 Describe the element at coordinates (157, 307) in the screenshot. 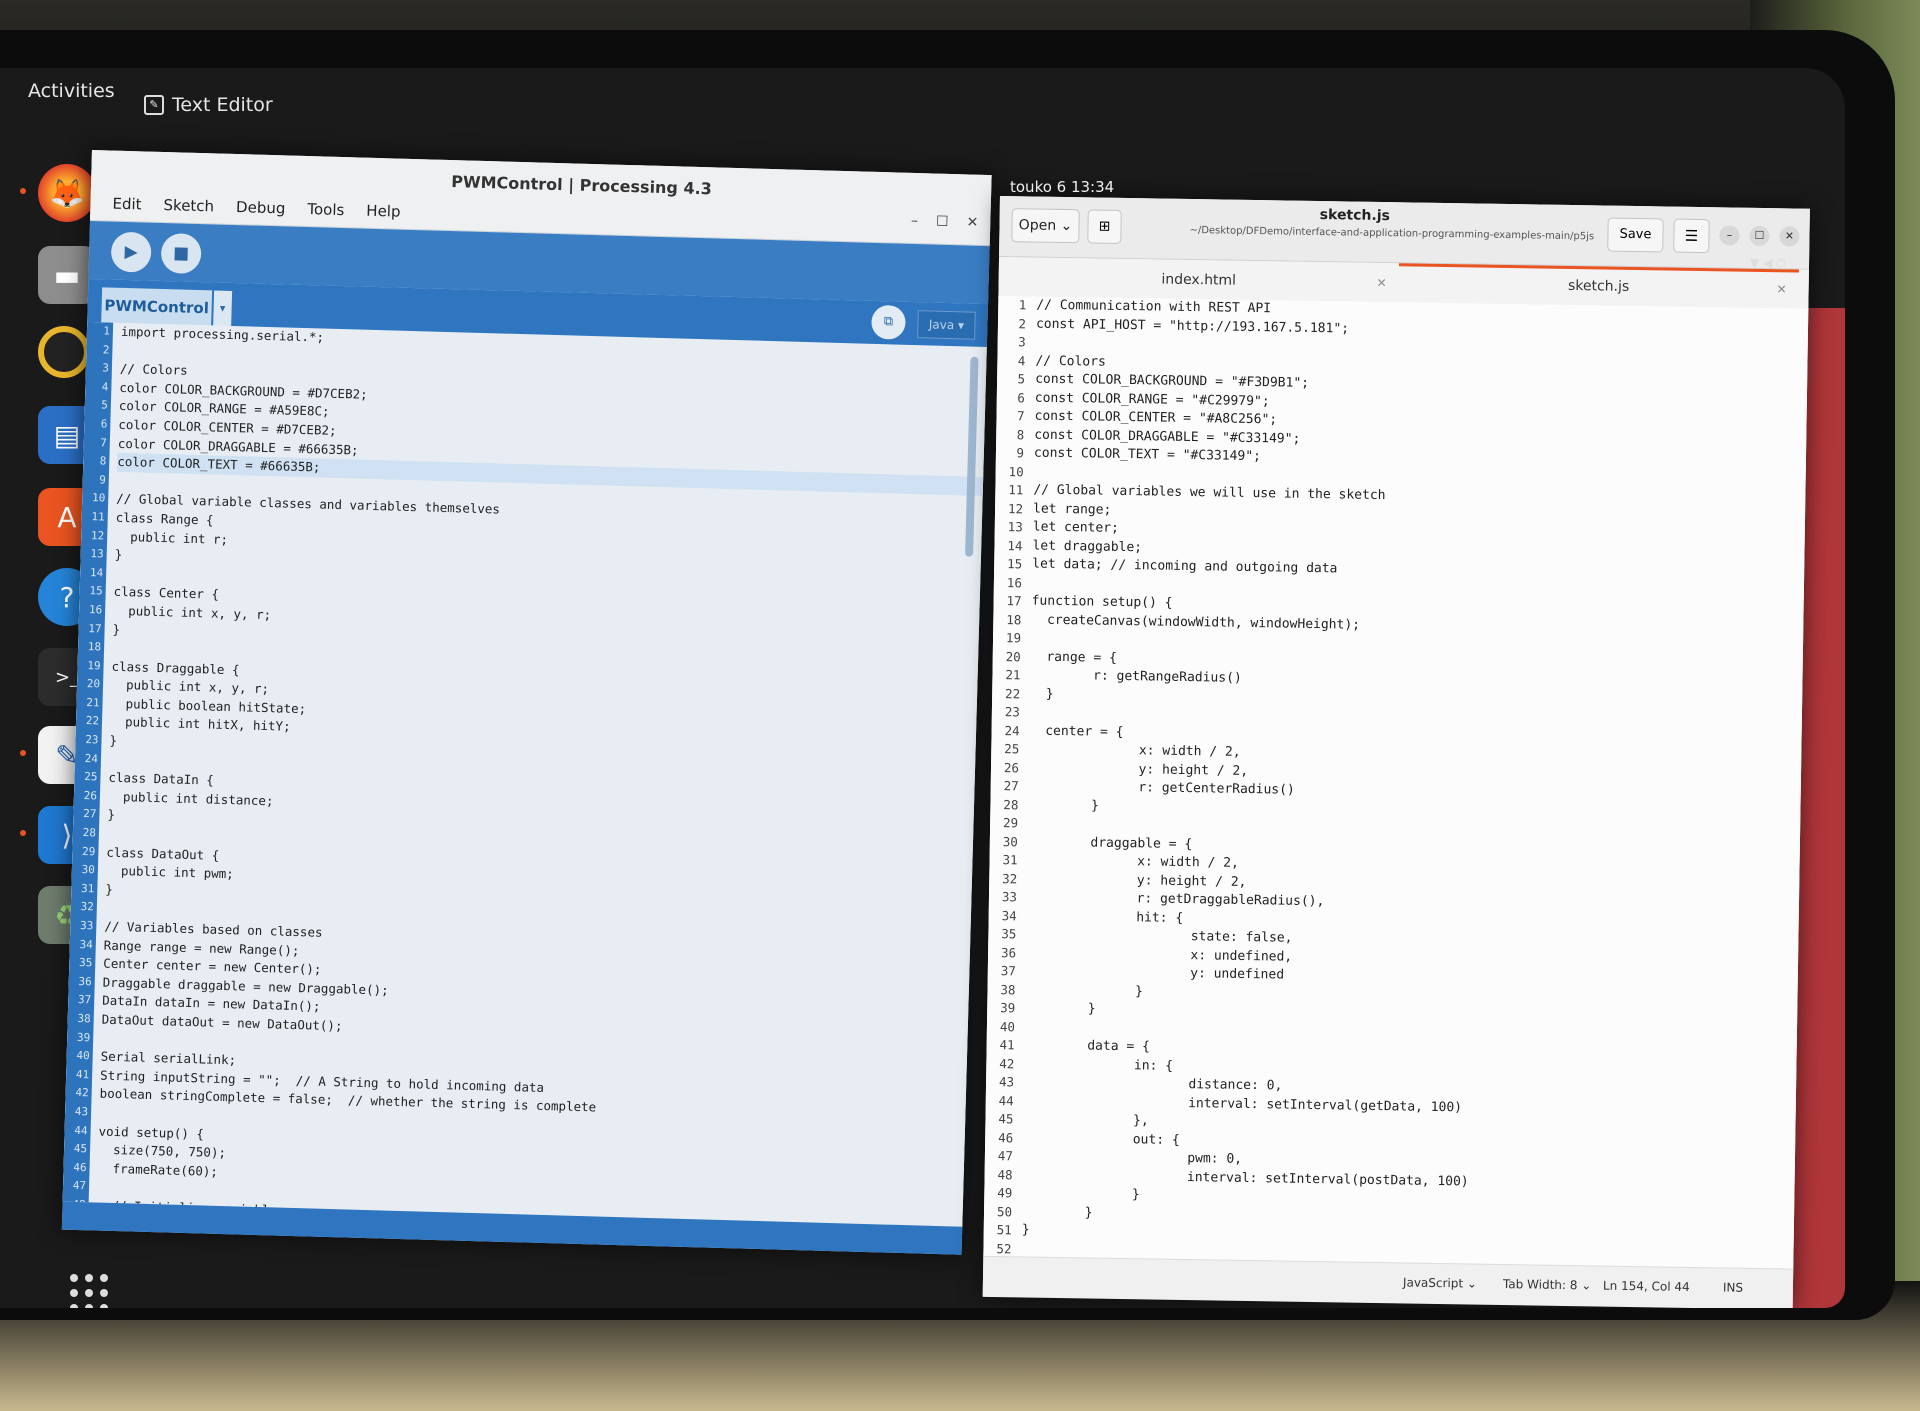

I see `tab-pwmcontrol: PWMControl` at that location.